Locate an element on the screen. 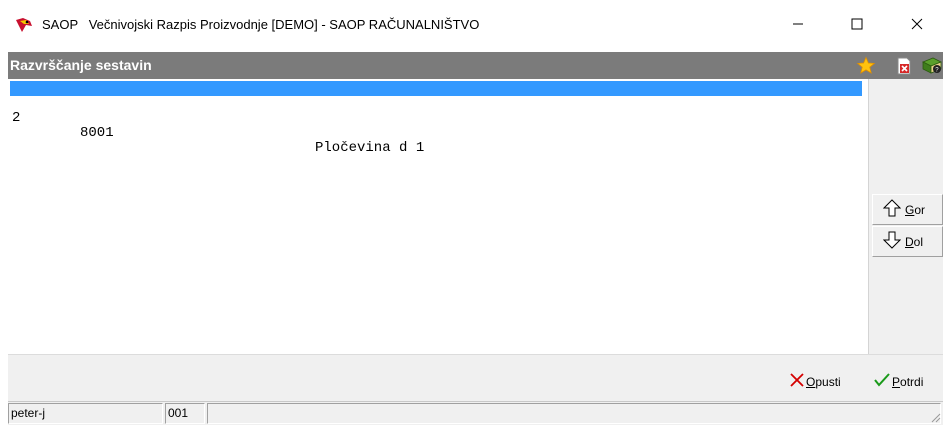 This screenshot has height=425, width=951. row-name: Pločevina d 1 is located at coordinates (370, 148).